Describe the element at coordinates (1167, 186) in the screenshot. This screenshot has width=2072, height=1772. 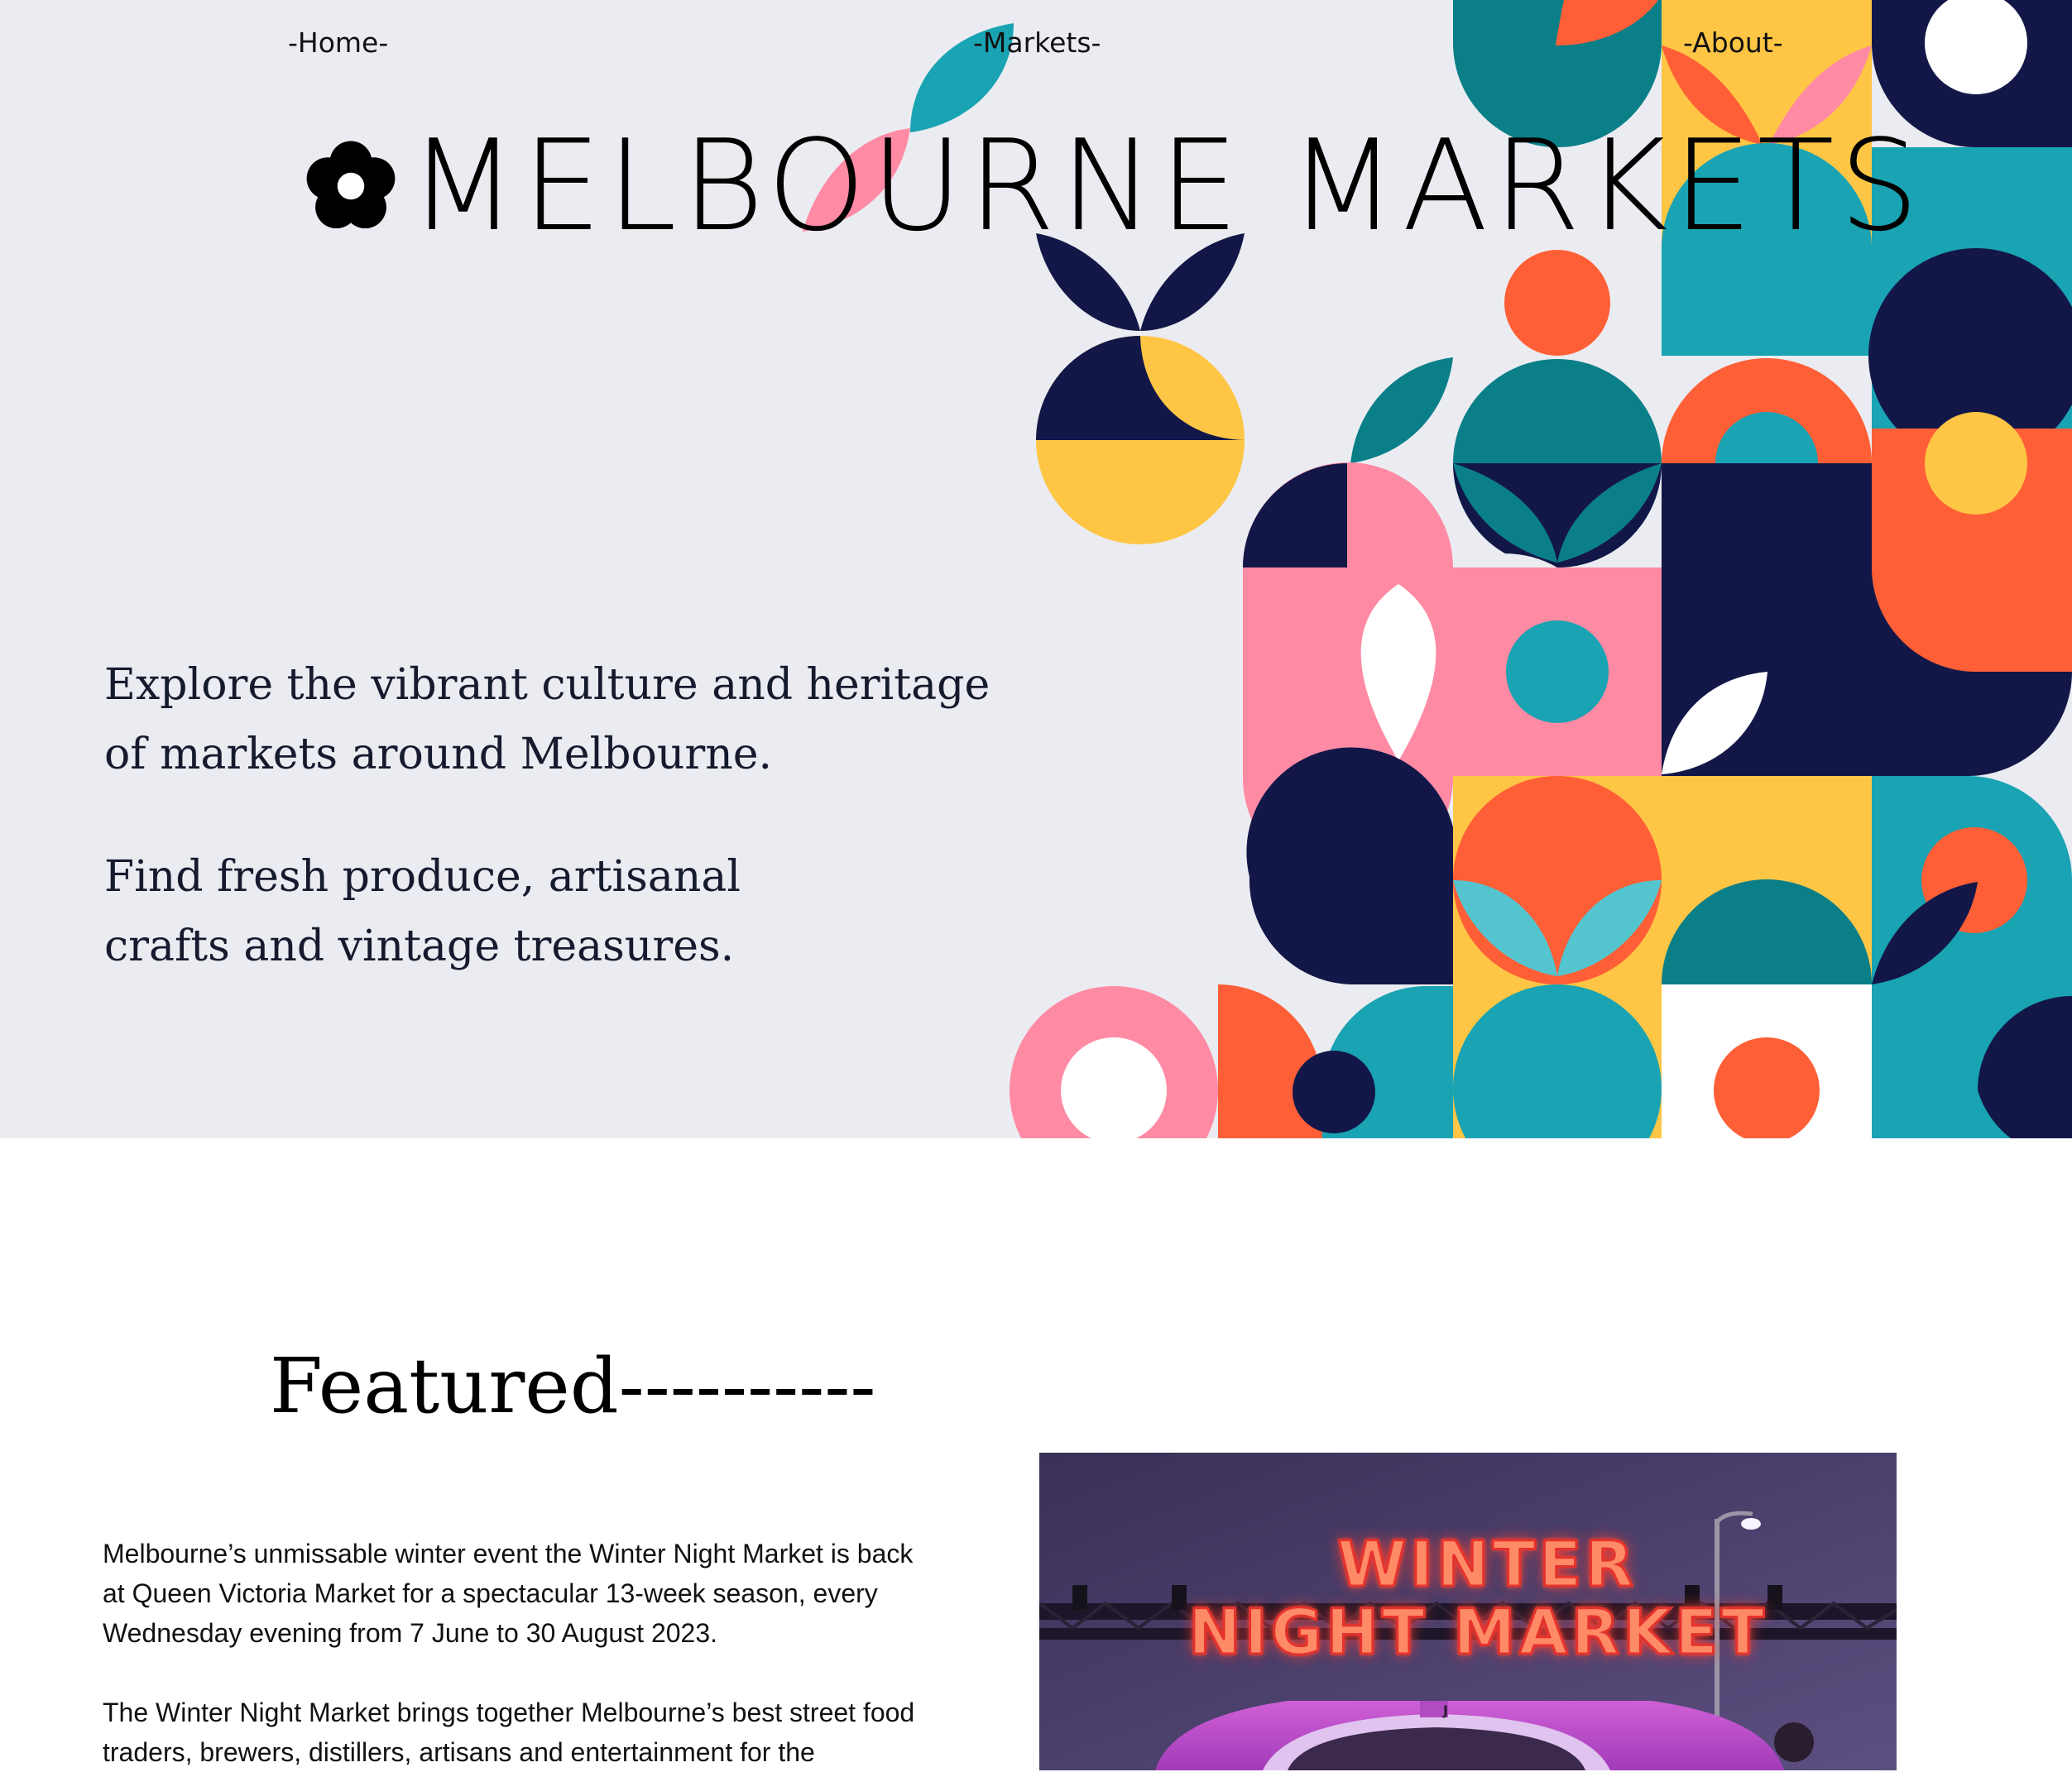
I see `site-title: MELBOURNE MARKETS` at that location.